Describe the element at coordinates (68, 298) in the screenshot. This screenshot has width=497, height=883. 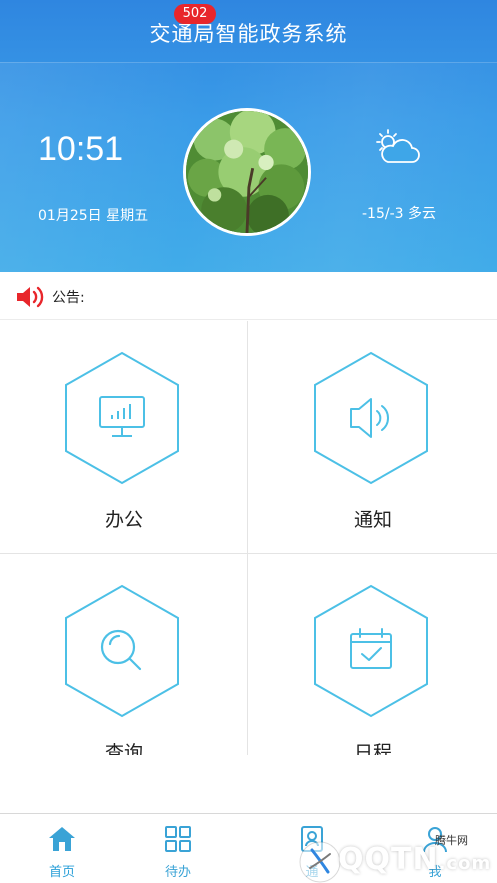
I see `notice-label: 公告:` at that location.